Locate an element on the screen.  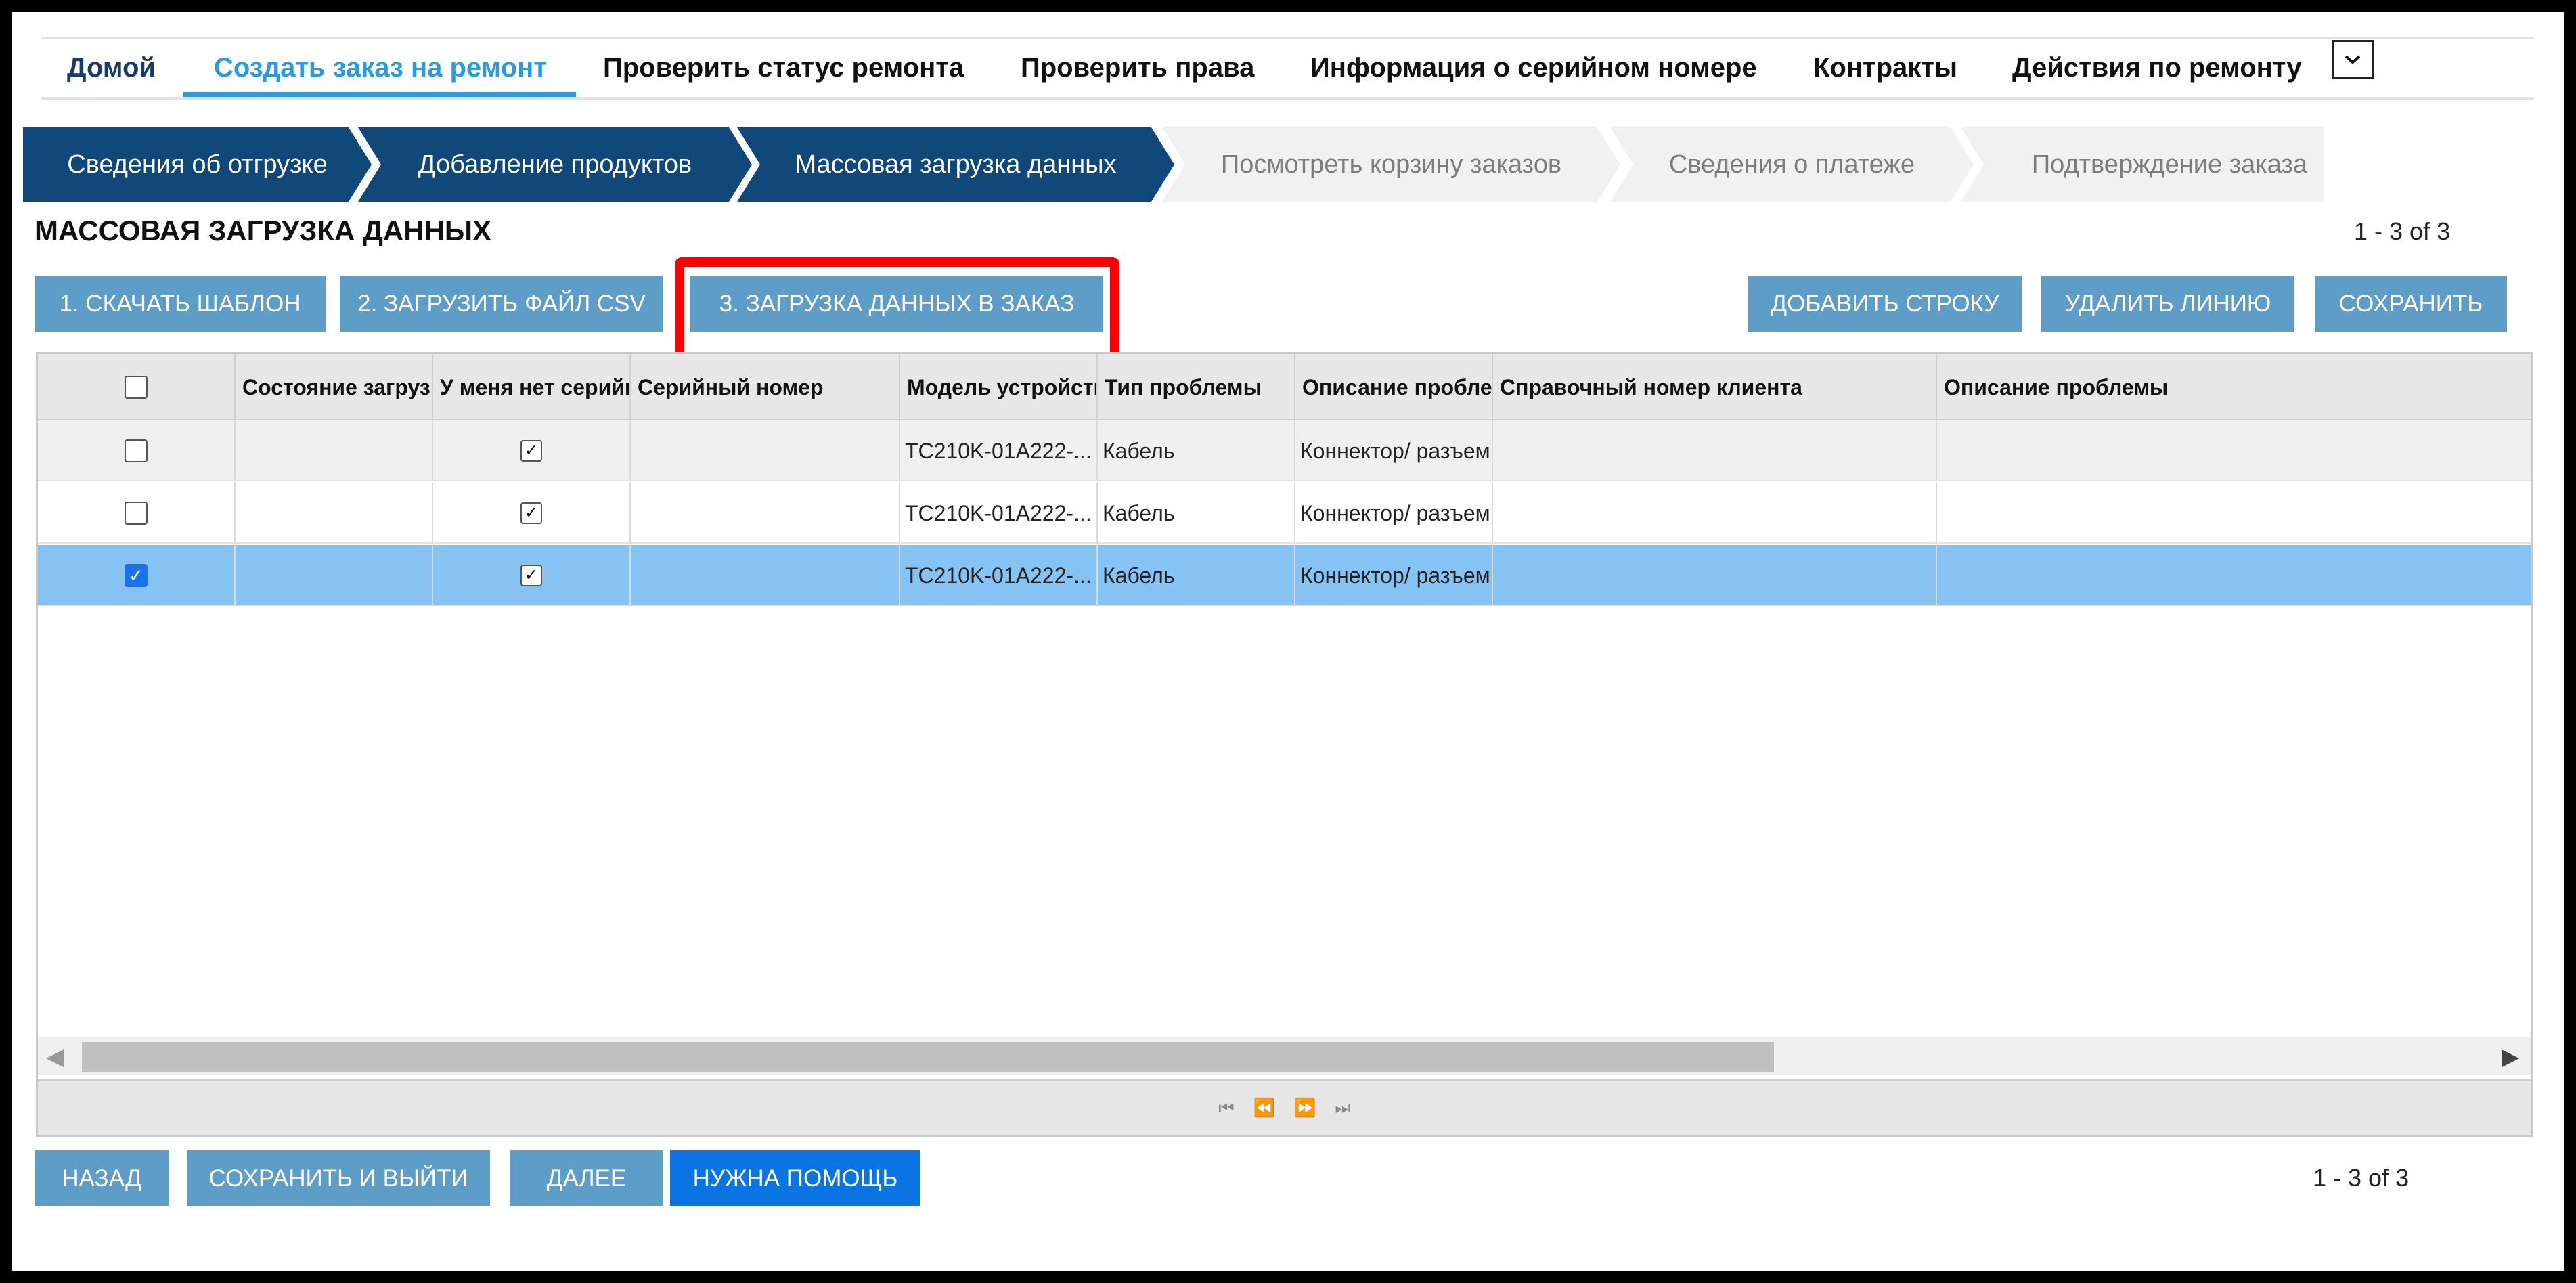
header-customer-reference: Справочный номер клиента is located at coordinates (1715, 387).